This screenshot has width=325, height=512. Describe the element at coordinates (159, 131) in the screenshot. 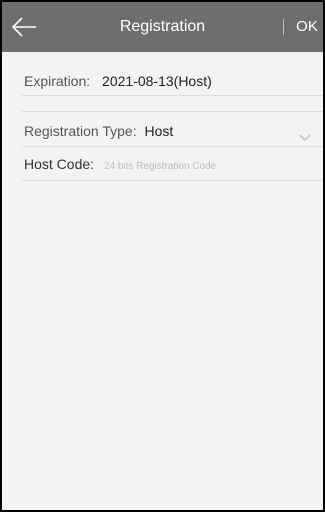

I see `registration-type-value: Host` at that location.